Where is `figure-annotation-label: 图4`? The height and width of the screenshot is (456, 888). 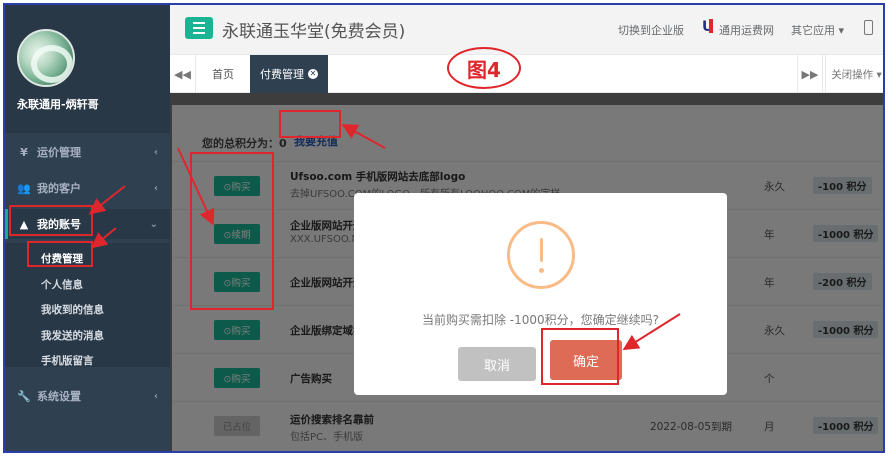 figure-annotation-label: 图4 is located at coordinates (484, 68).